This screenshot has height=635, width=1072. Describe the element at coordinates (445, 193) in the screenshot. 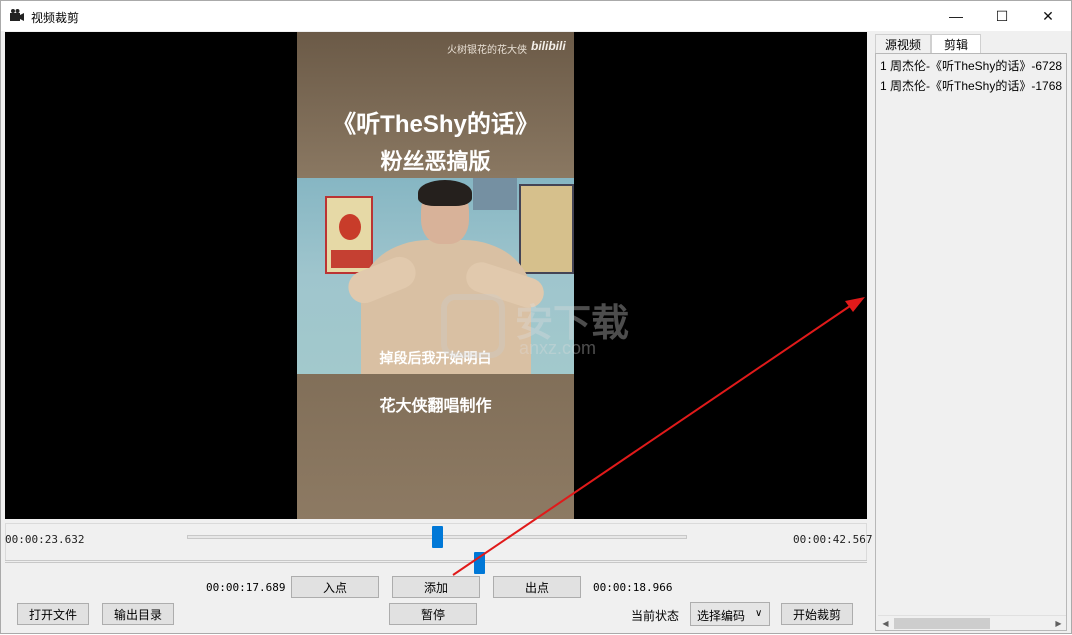

I see `person-hair` at that location.